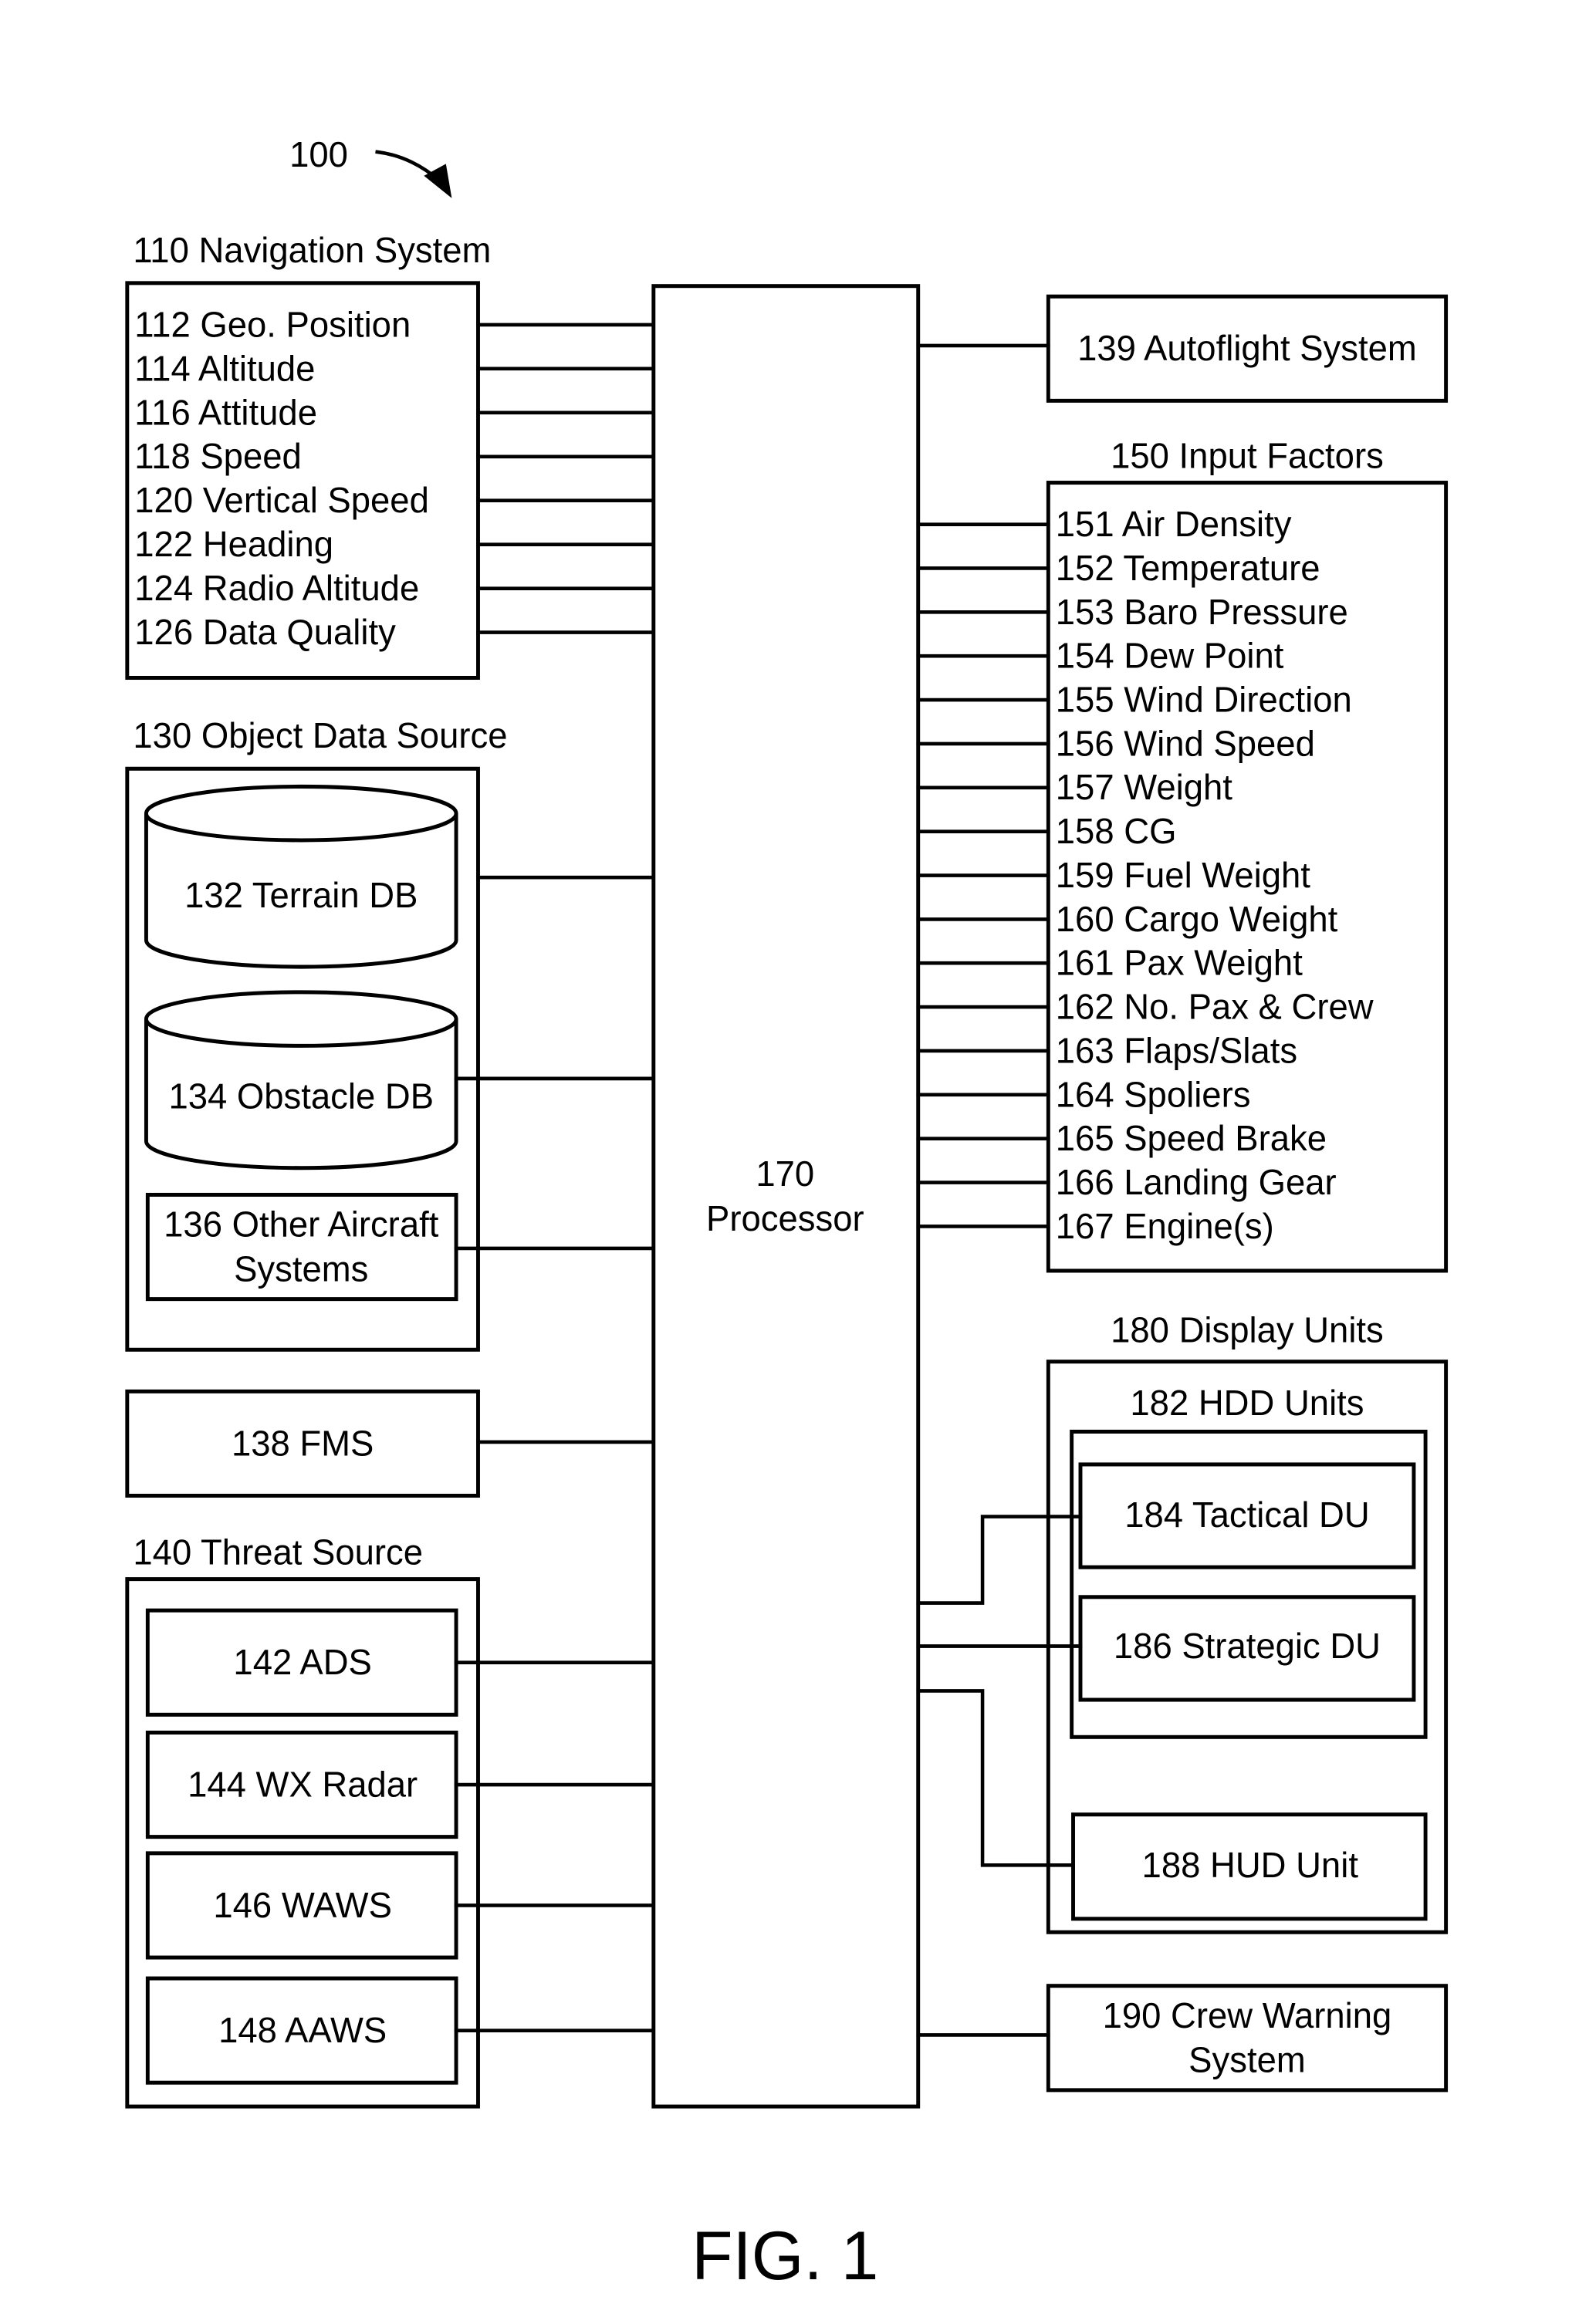  Describe the element at coordinates (1246, 1515) in the screenshot. I see `tactical-du-label: 184 Tactical DU` at that location.